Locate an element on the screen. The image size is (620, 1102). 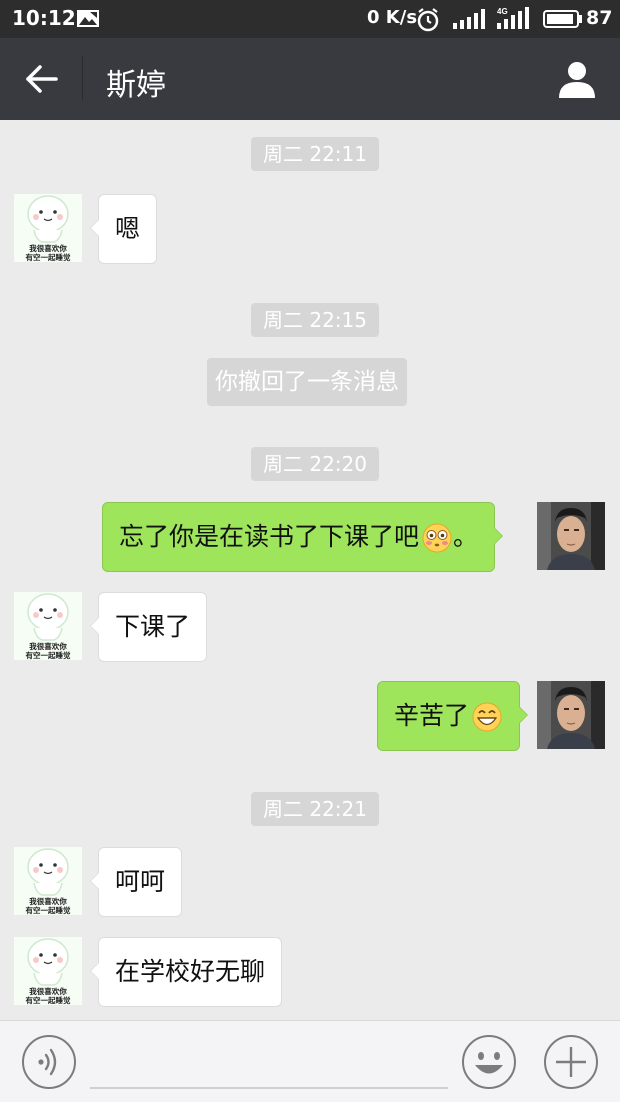
plus-icon is located at coordinates (571, 1062).